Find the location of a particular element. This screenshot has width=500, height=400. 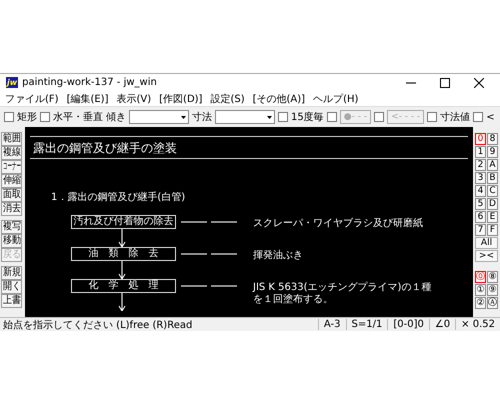

tool-button: 伸縮 is located at coordinates (11, 181).